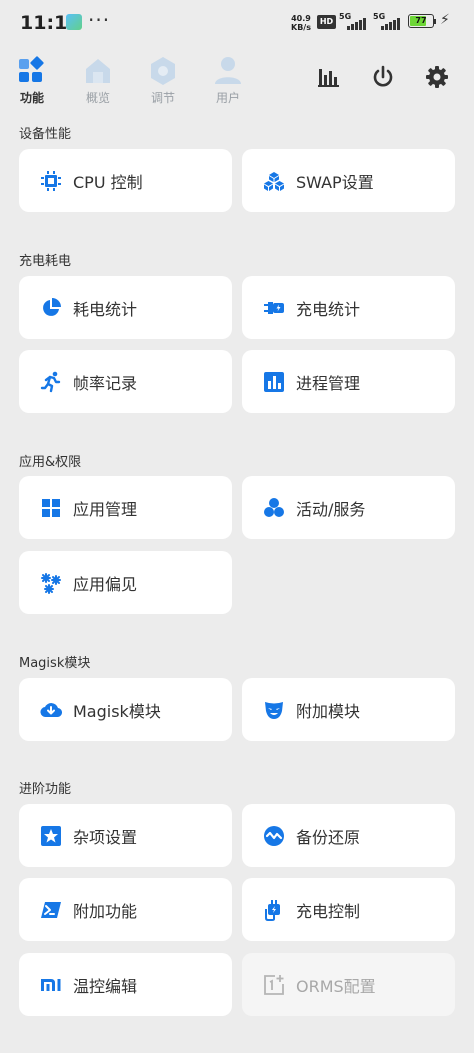  Describe the element at coordinates (105, 509) in the screenshot. I see `card-label: 应用管理` at that location.